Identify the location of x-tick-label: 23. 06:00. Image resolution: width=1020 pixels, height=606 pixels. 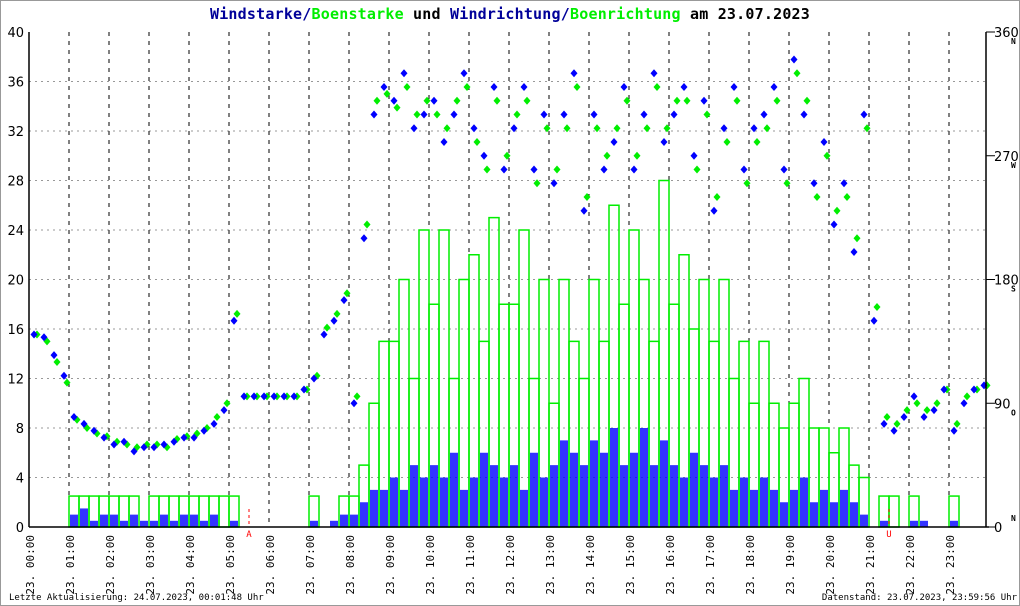
(270, 565).